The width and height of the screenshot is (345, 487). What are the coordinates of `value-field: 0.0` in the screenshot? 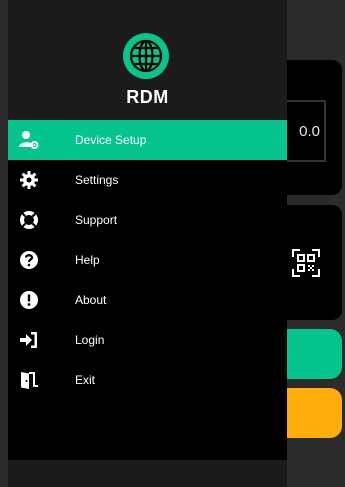 It's located at (305, 131).